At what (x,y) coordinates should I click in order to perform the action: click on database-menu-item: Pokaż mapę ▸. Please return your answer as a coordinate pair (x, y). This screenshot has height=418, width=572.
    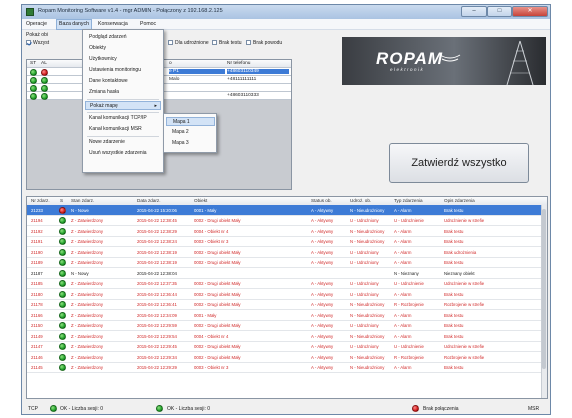
    Looking at the image, I should click on (123, 105).